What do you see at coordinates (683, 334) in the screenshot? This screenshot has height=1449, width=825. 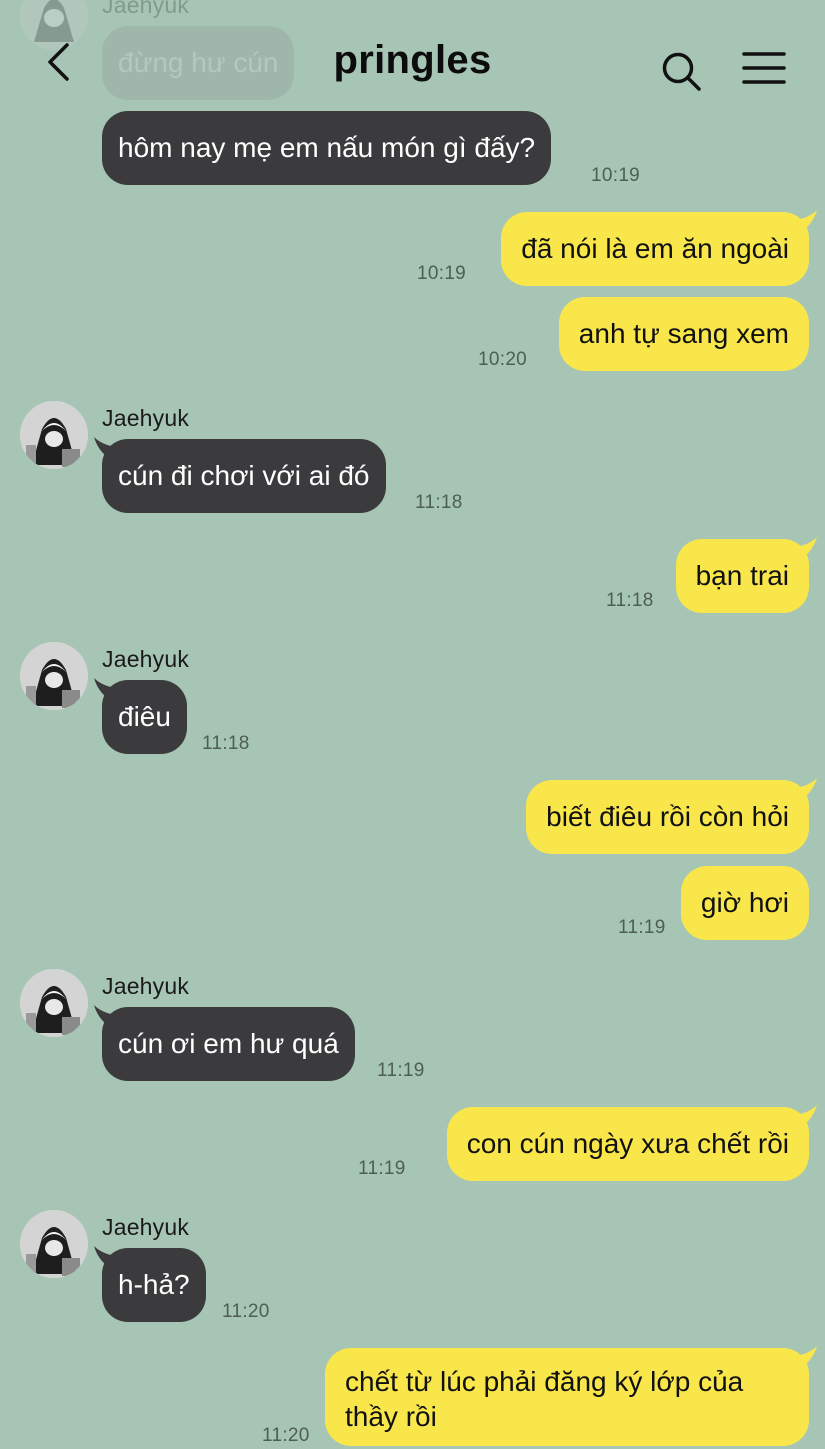 I see `message-bubble-outgoing: anh tự sang xem` at bounding box center [683, 334].